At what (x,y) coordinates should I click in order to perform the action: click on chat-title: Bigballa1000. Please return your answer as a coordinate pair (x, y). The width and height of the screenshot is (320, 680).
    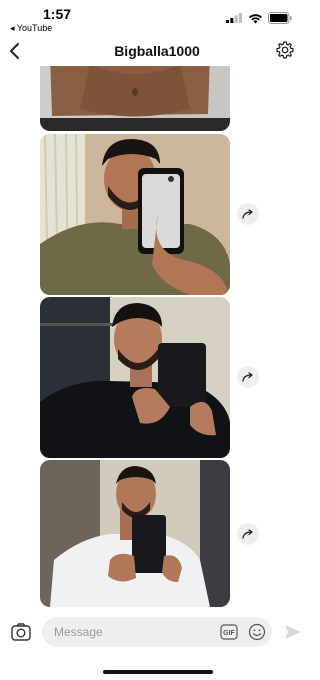
    Looking at the image, I should click on (157, 51).